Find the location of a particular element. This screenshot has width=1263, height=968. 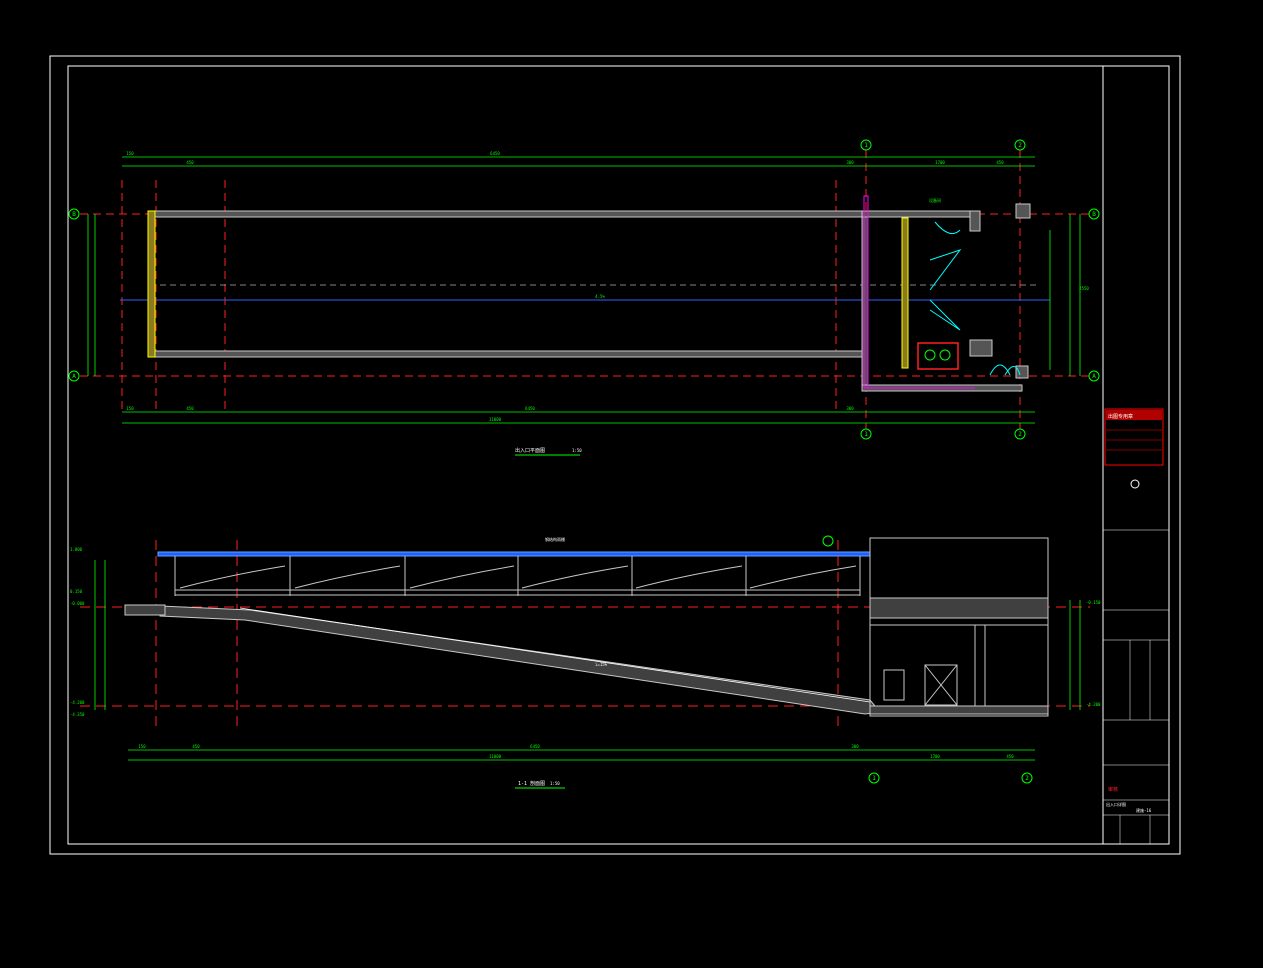

plan-axis-top-1: 1 is located at coordinates (866, 145).